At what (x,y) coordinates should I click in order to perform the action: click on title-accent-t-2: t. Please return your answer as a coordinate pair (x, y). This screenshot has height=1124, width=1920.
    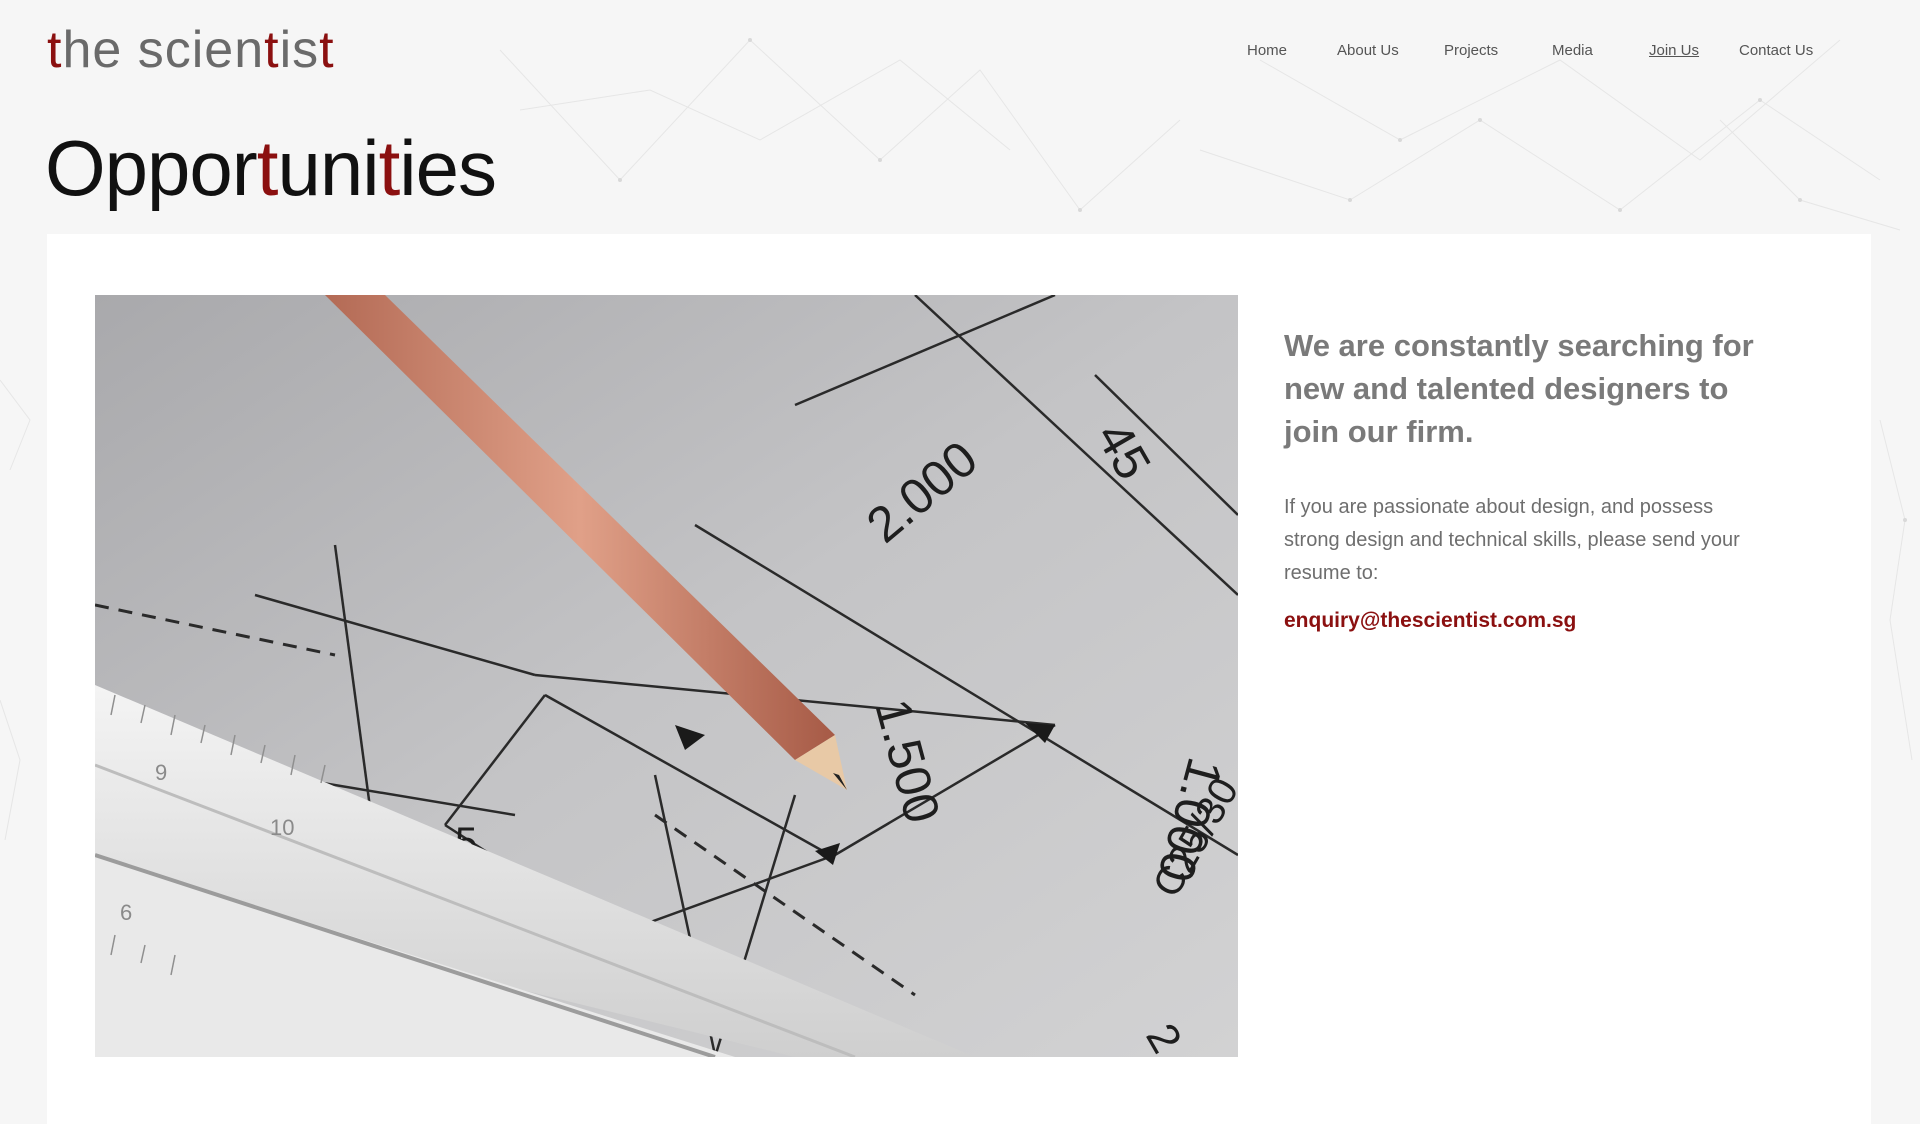
    Looking at the image, I should click on (389, 168).